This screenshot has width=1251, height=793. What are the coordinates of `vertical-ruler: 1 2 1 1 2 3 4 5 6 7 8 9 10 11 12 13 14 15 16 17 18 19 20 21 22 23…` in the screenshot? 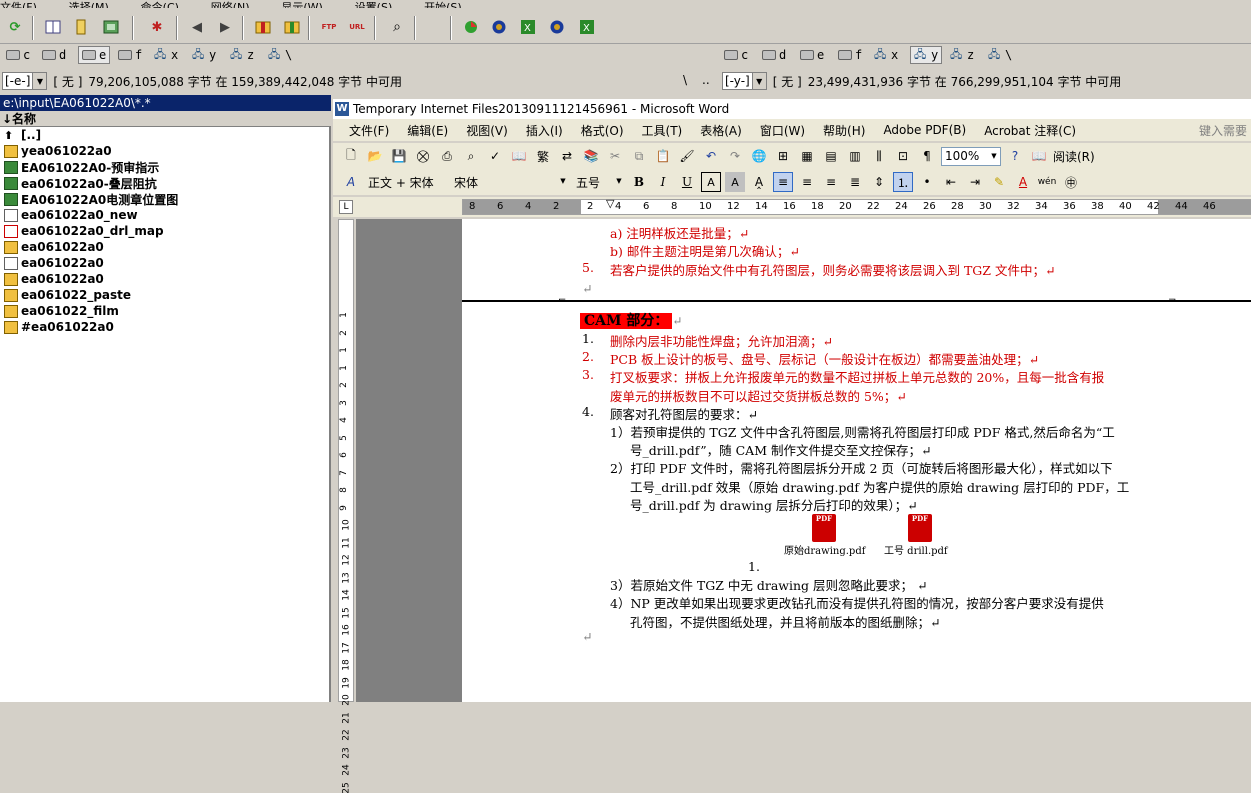 It's located at (346, 506).